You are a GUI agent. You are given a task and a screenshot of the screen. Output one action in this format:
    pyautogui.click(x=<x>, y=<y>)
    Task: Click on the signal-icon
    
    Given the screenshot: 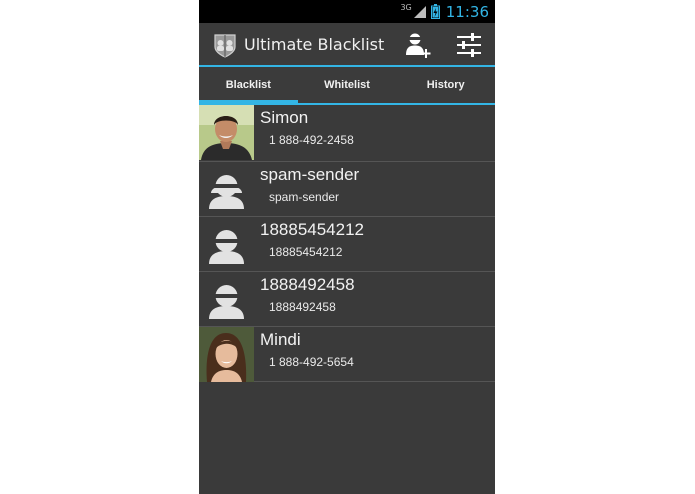 What is the action you would take?
    pyautogui.click(x=419, y=11)
    